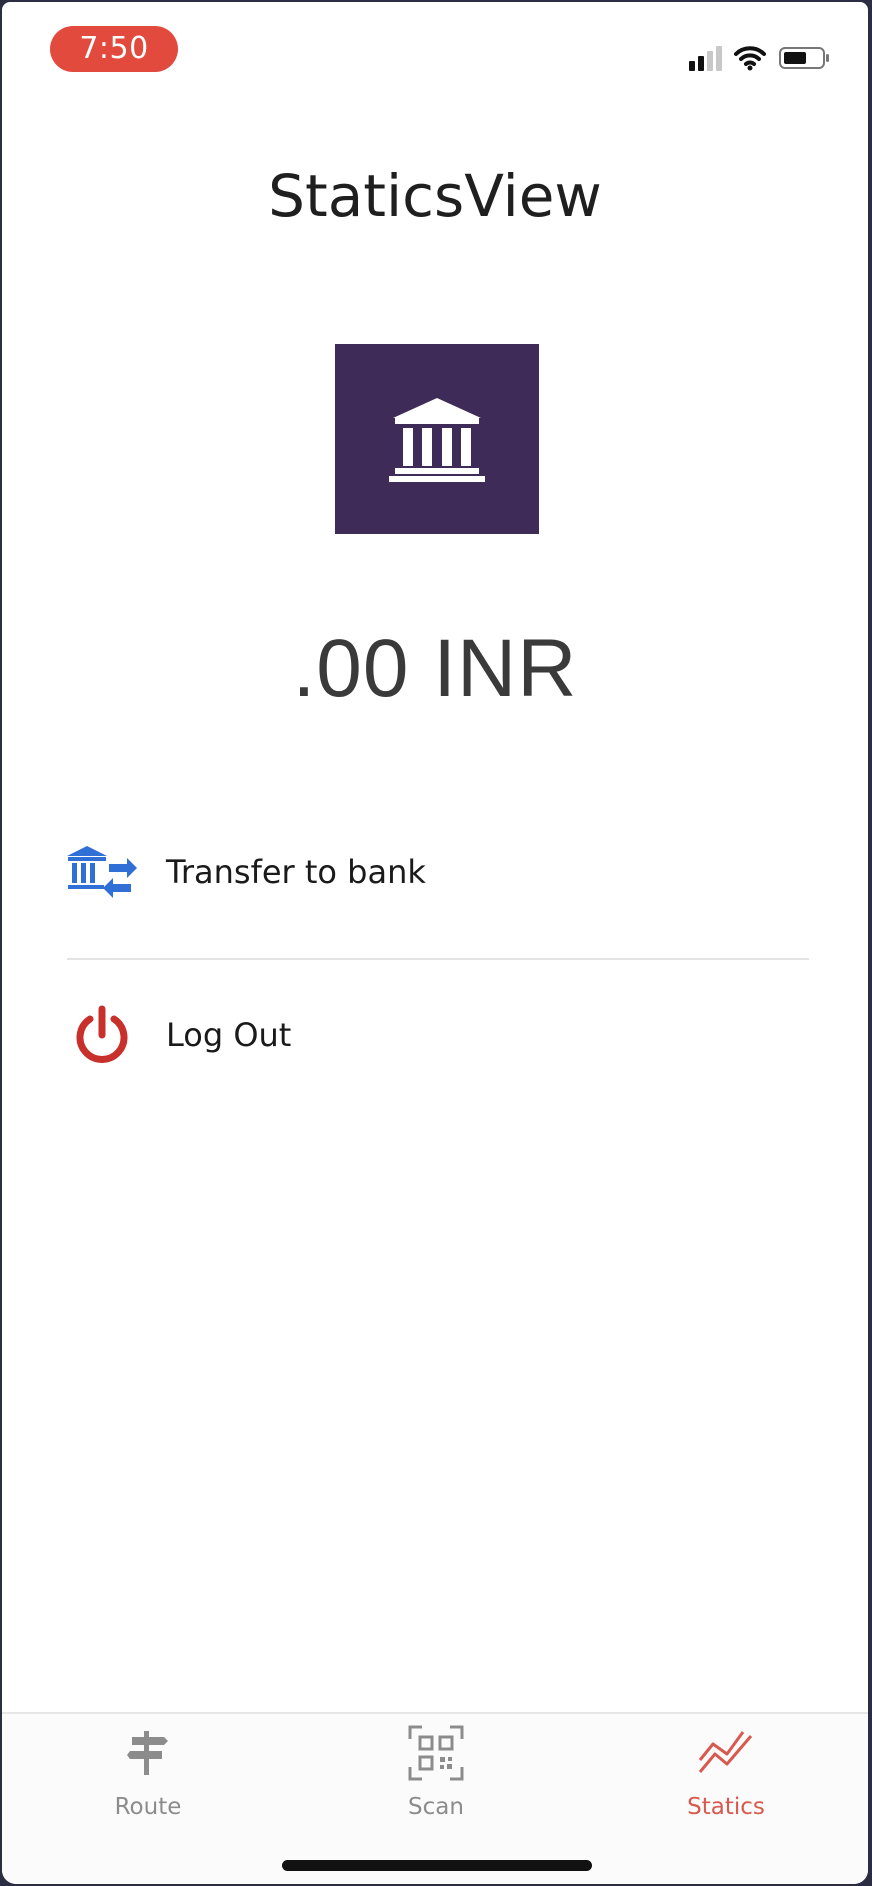 This screenshot has width=872, height=1886. I want to click on signpost-icon, so click(148, 1753).